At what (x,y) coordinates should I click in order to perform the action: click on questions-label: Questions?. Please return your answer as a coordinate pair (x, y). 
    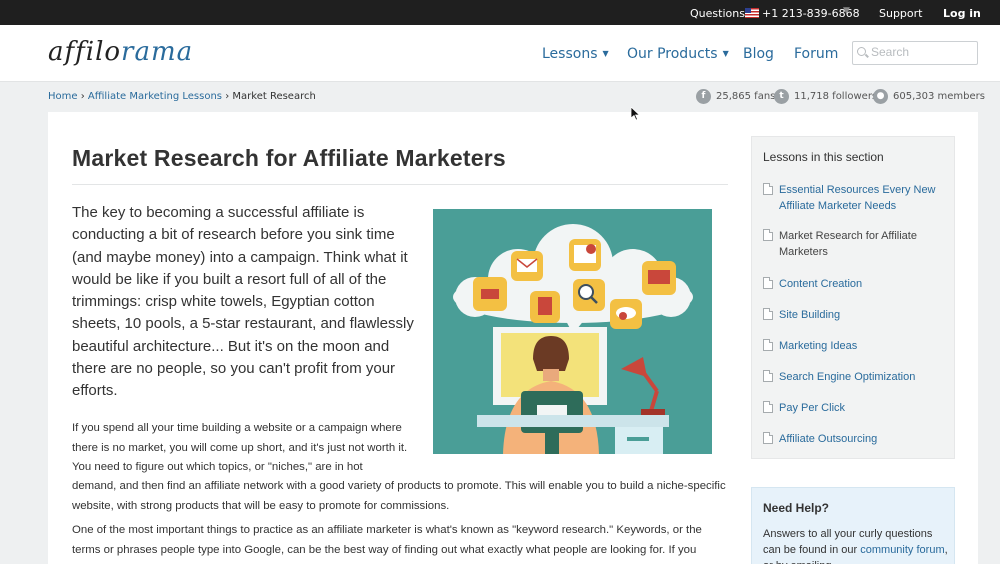
    Looking at the image, I should click on (720, 13).